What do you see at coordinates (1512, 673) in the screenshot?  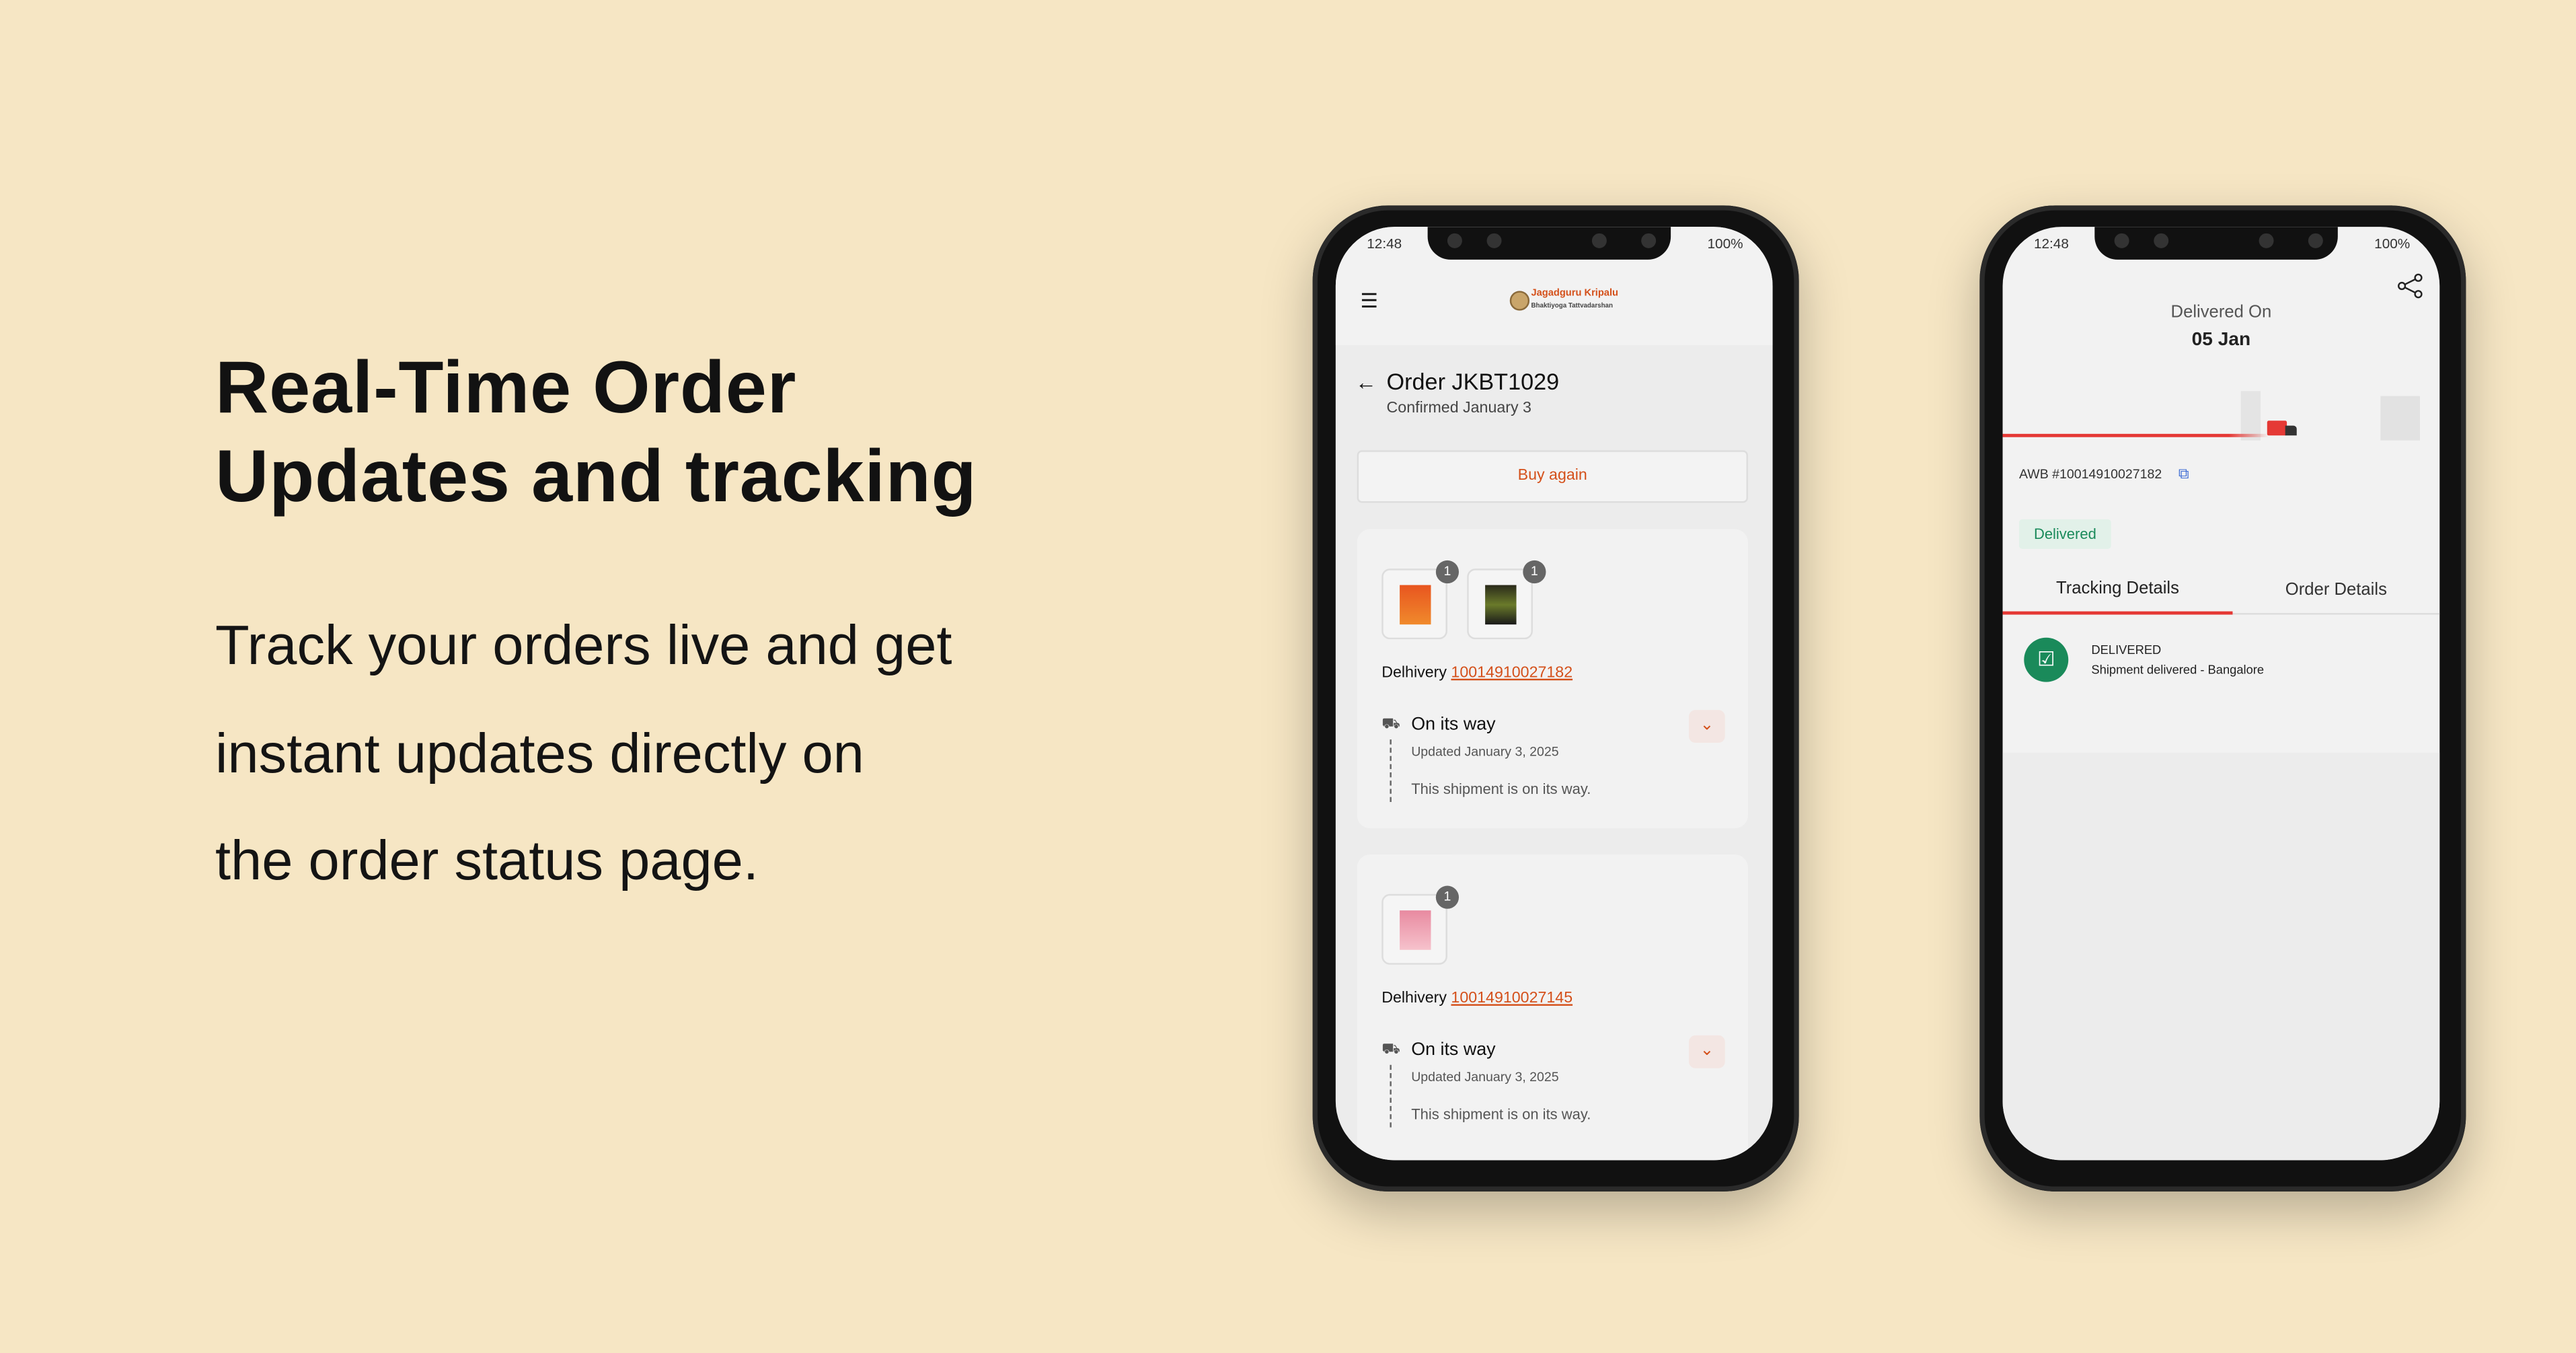 I see `tracking-link: 10014910027182` at bounding box center [1512, 673].